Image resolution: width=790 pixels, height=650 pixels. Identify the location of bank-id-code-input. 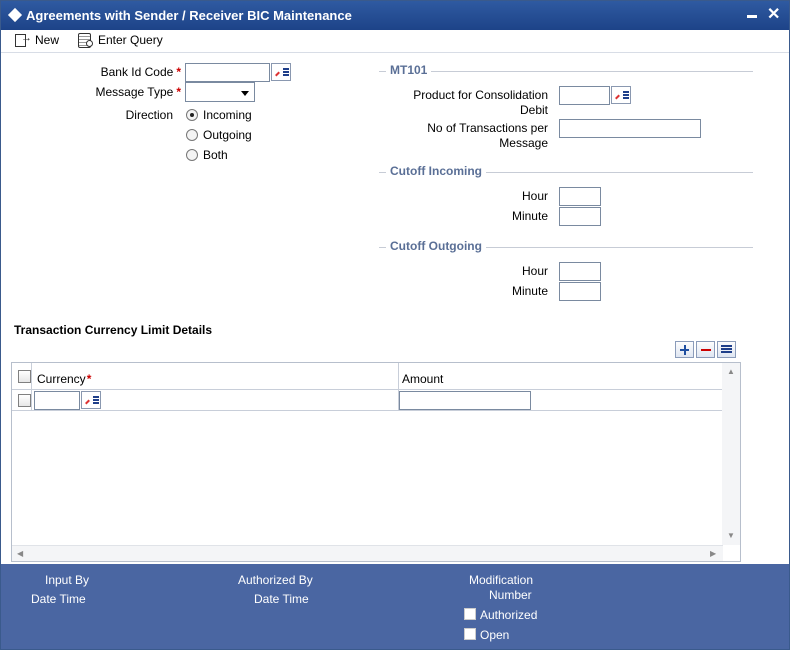
(227, 72).